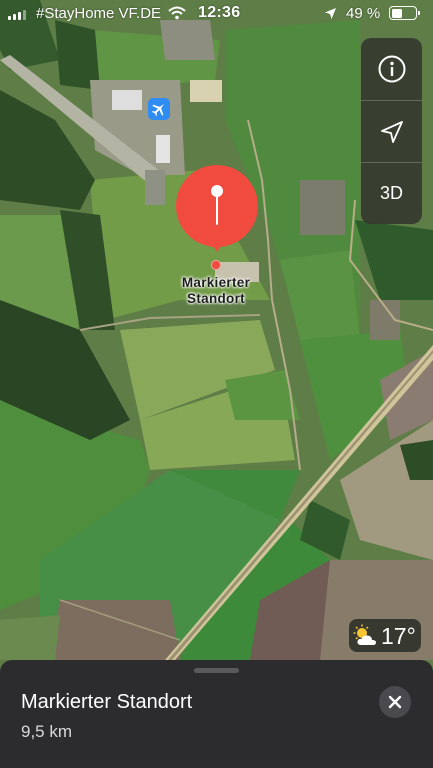  What do you see at coordinates (364, 634) in the screenshot?
I see `partly-sunny-icon` at bounding box center [364, 634].